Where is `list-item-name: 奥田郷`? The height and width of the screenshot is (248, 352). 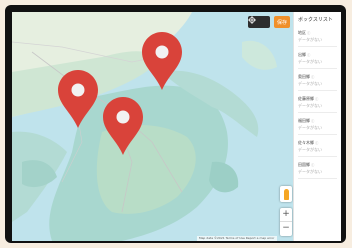 list-item-name: 奥田郷 is located at coordinates (304, 76).